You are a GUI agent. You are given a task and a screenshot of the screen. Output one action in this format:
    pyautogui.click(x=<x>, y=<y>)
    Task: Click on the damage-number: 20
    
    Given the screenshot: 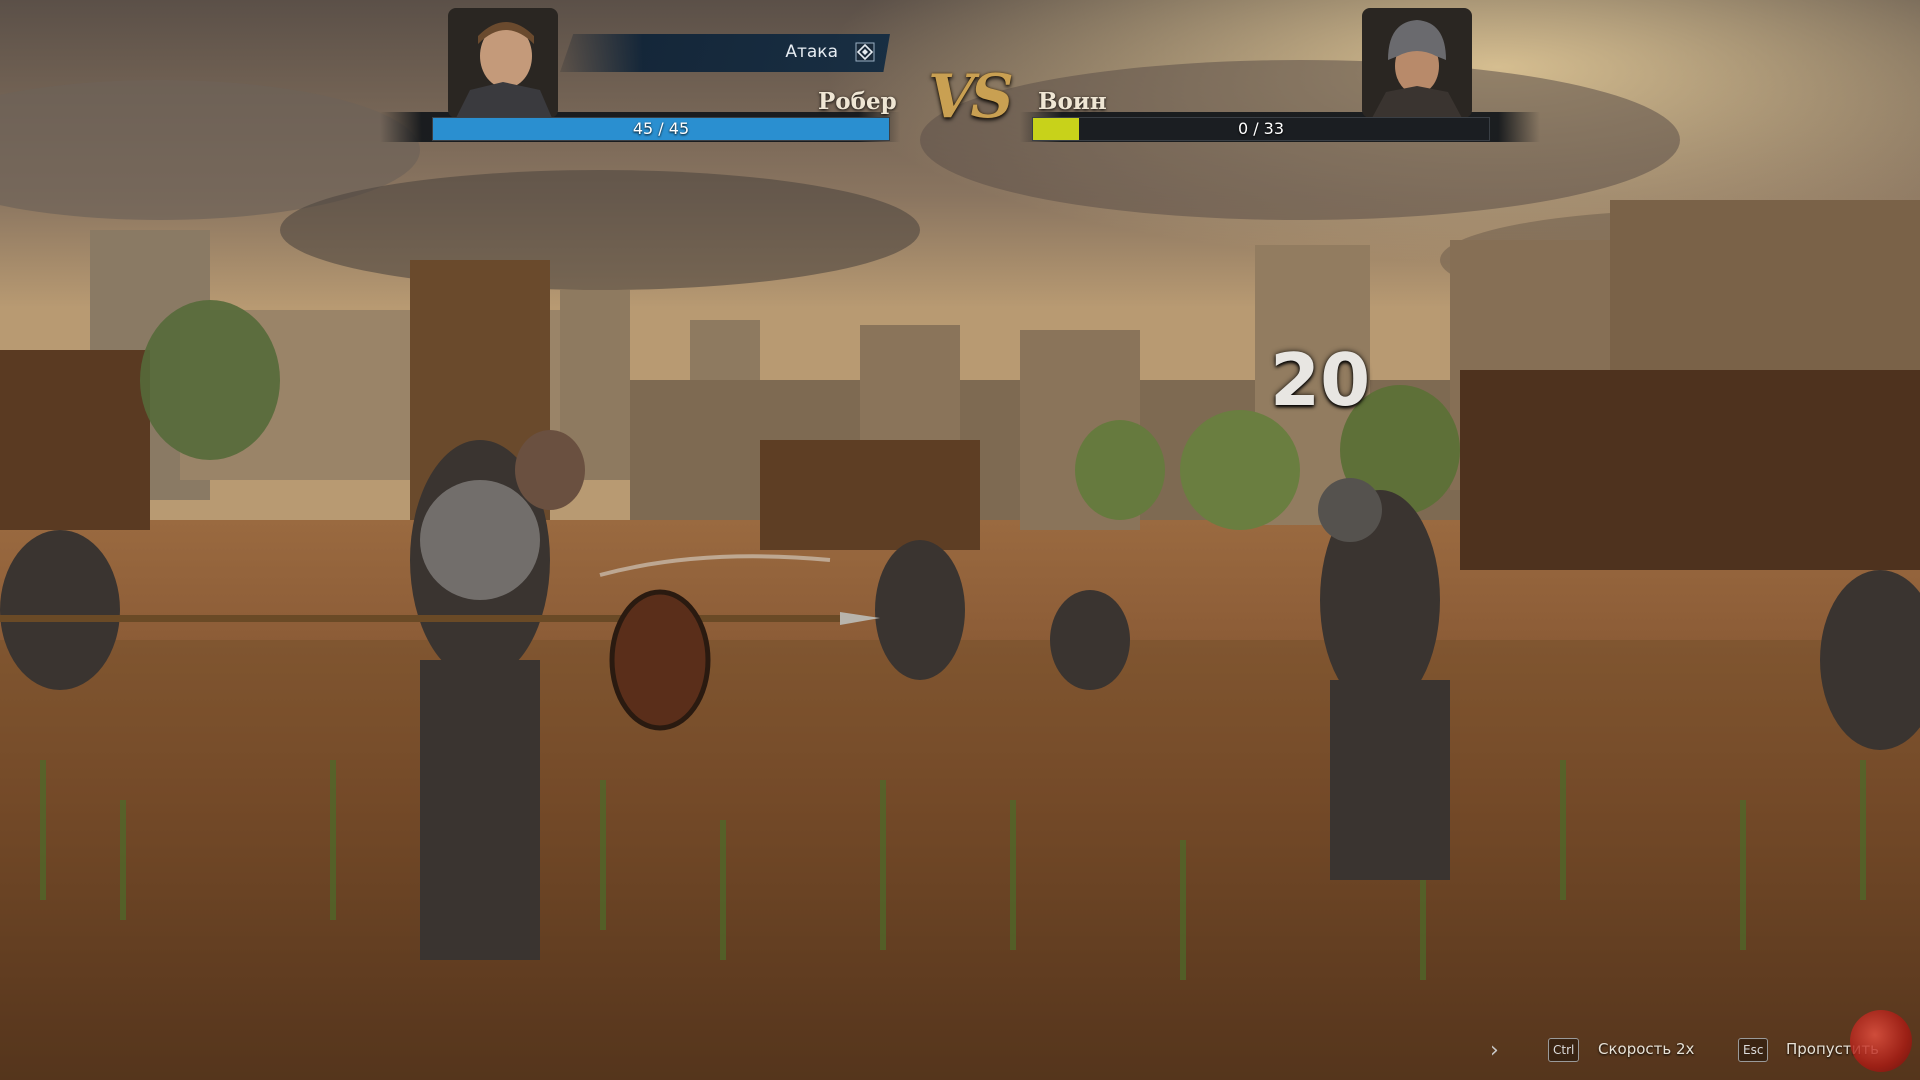 What is the action you would take?
    pyautogui.click(x=1320, y=380)
    